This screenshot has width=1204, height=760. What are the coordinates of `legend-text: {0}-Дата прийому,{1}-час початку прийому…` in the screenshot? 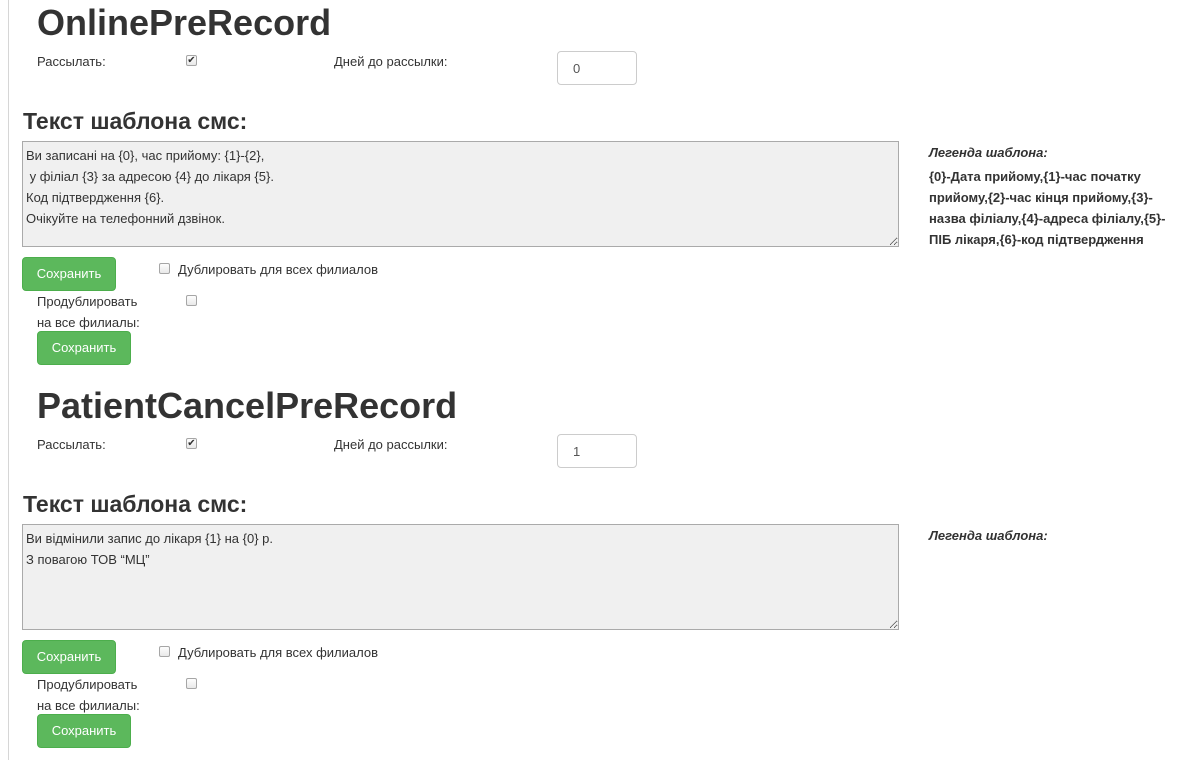 It's located at (1047, 208).